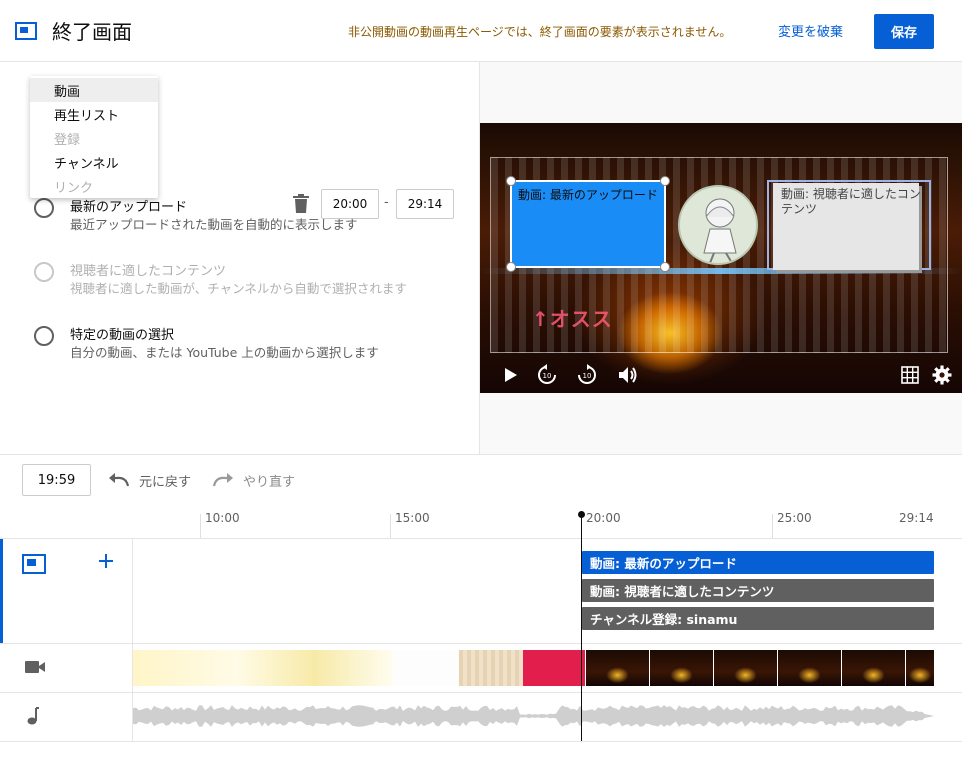  I want to click on option-title: 最新のアップロード, so click(129, 207).